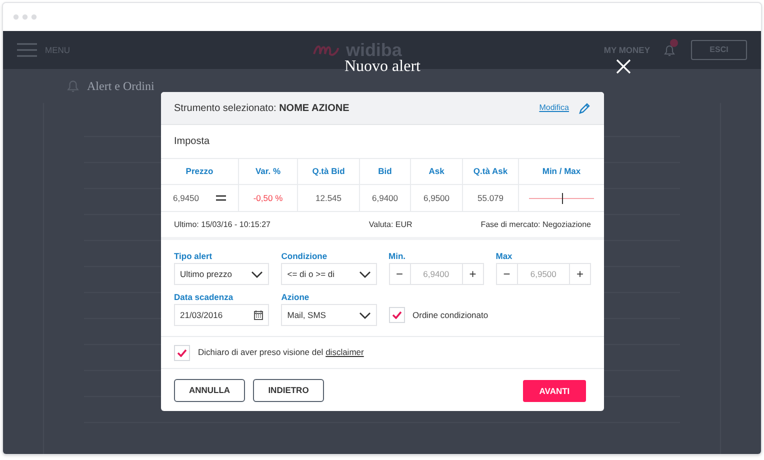 The width and height of the screenshot is (764, 460). Describe the element at coordinates (120, 86) in the screenshot. I see `page-title: Alert e Ordini` at that location.